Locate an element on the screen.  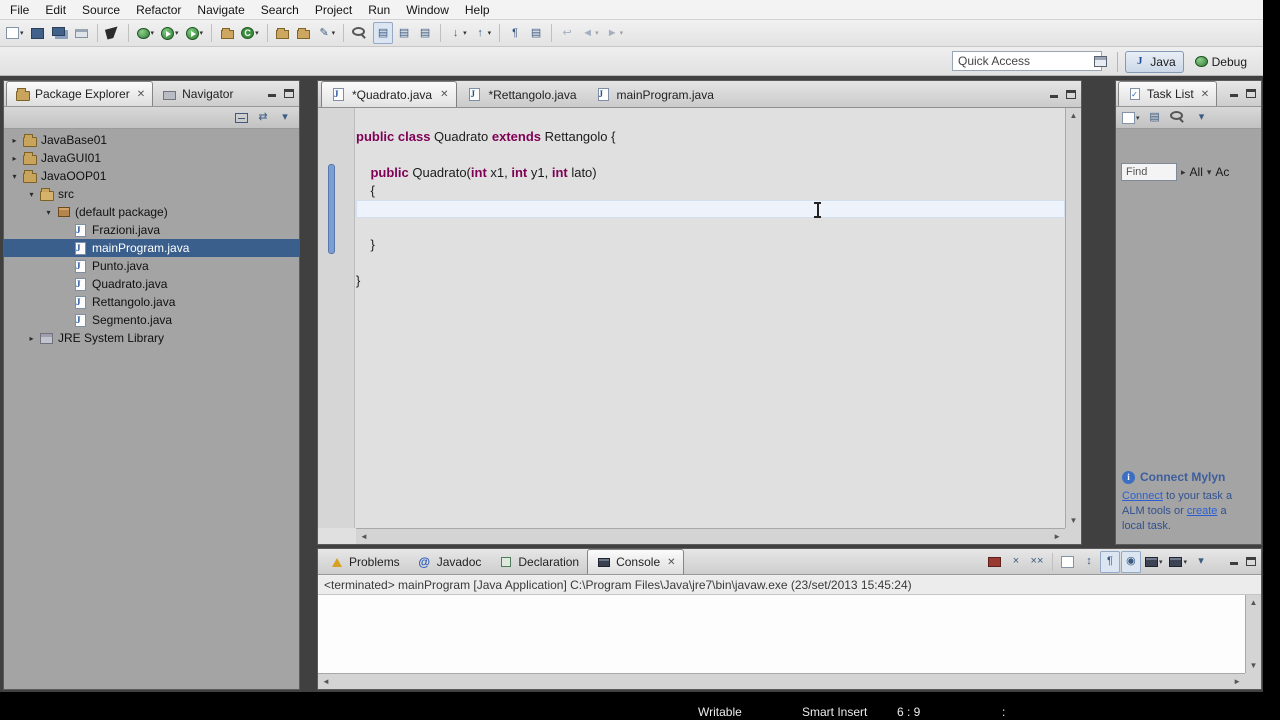
open-perspective-button is located at coordinates (1100, 62).